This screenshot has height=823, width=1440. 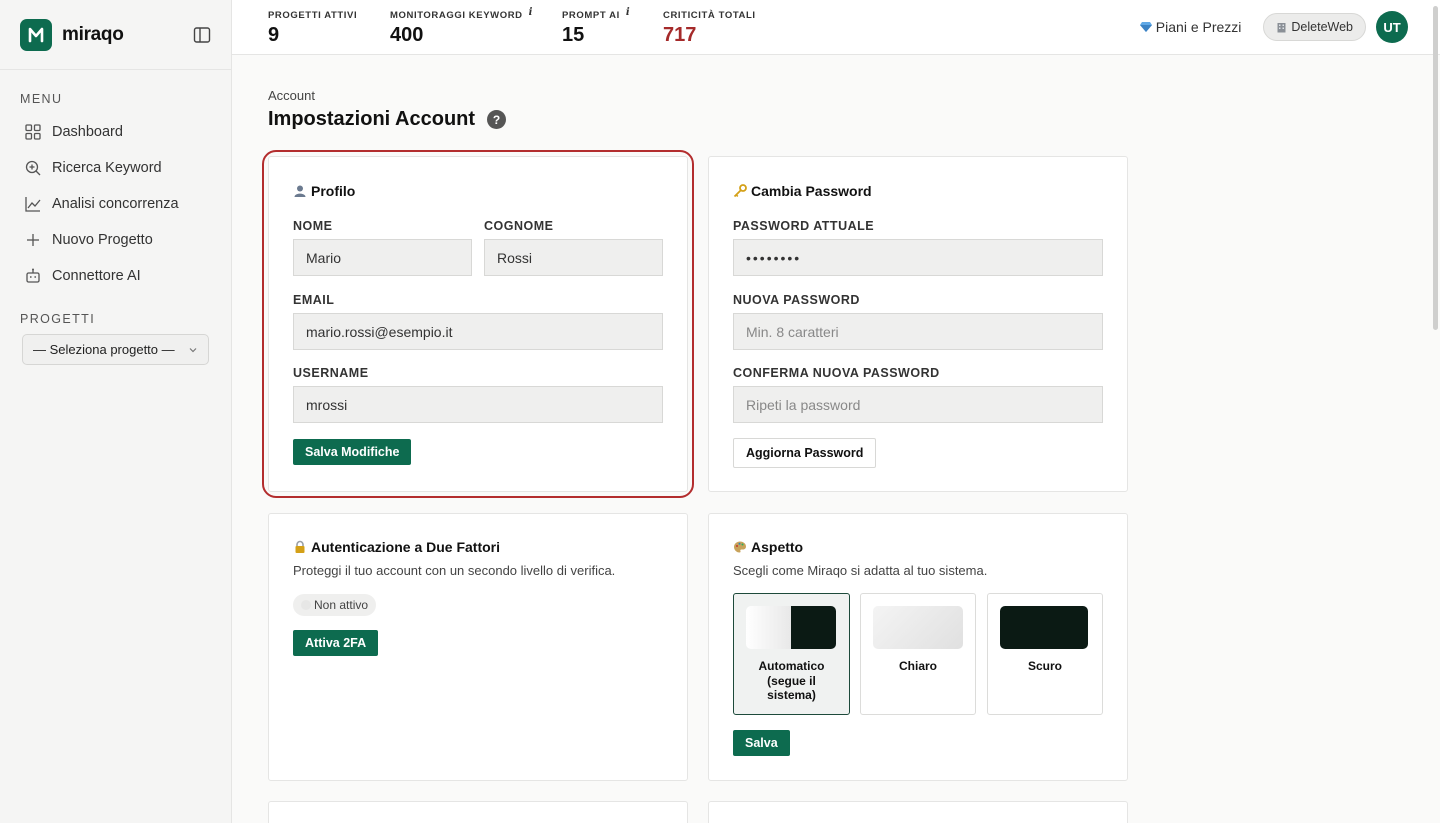 What do you see at coordinates (573, 257) in the screenshot?
I see `last-name-field: Rossi` at bounding box center [573, 257].